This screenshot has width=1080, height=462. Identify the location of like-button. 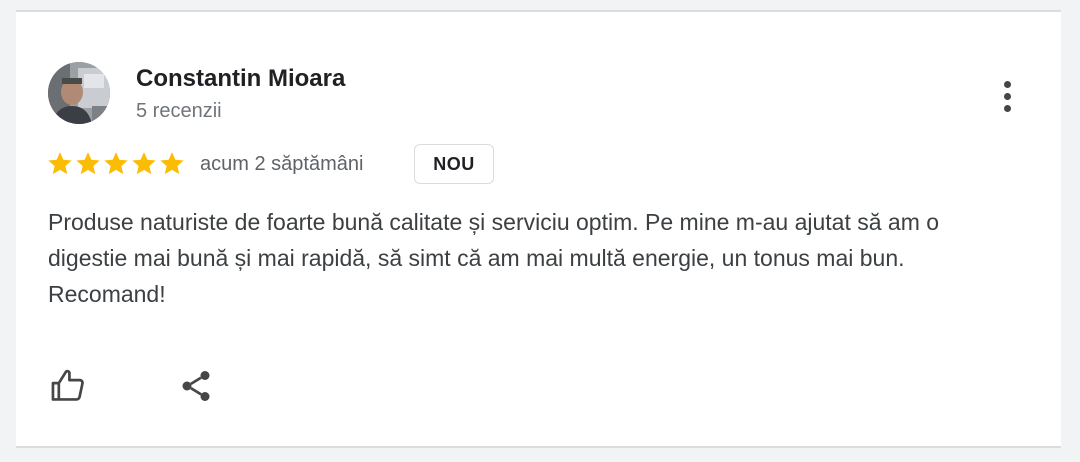
(68, 386).